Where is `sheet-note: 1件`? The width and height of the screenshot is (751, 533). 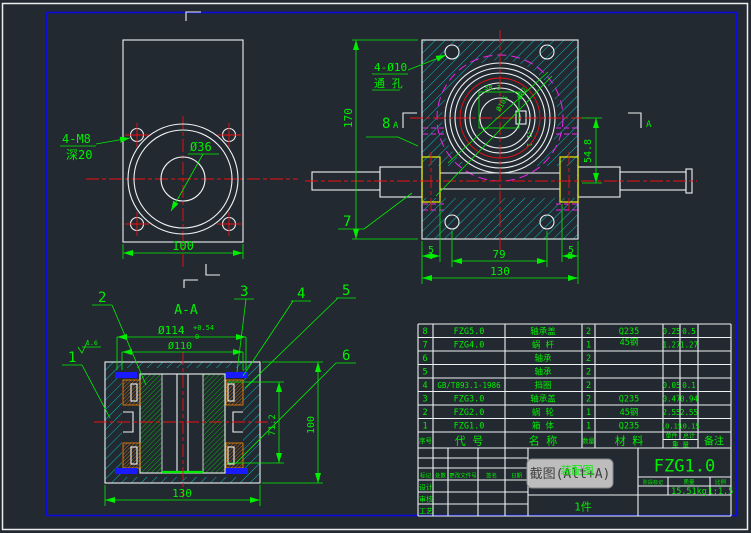
sheet-note: 1件 is located at coordinates (583, 507).